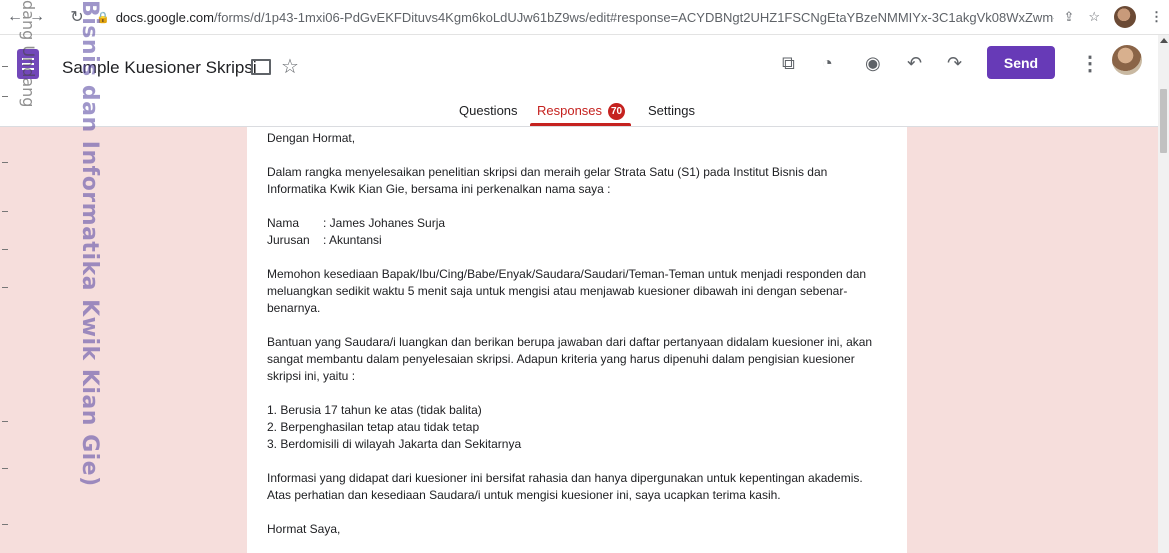 This screenshot has width=1169, height=553. Describe the element at coordinates (1094, 17) in the screenshot. I see `bookmark-star-icon: ☆` at that location.